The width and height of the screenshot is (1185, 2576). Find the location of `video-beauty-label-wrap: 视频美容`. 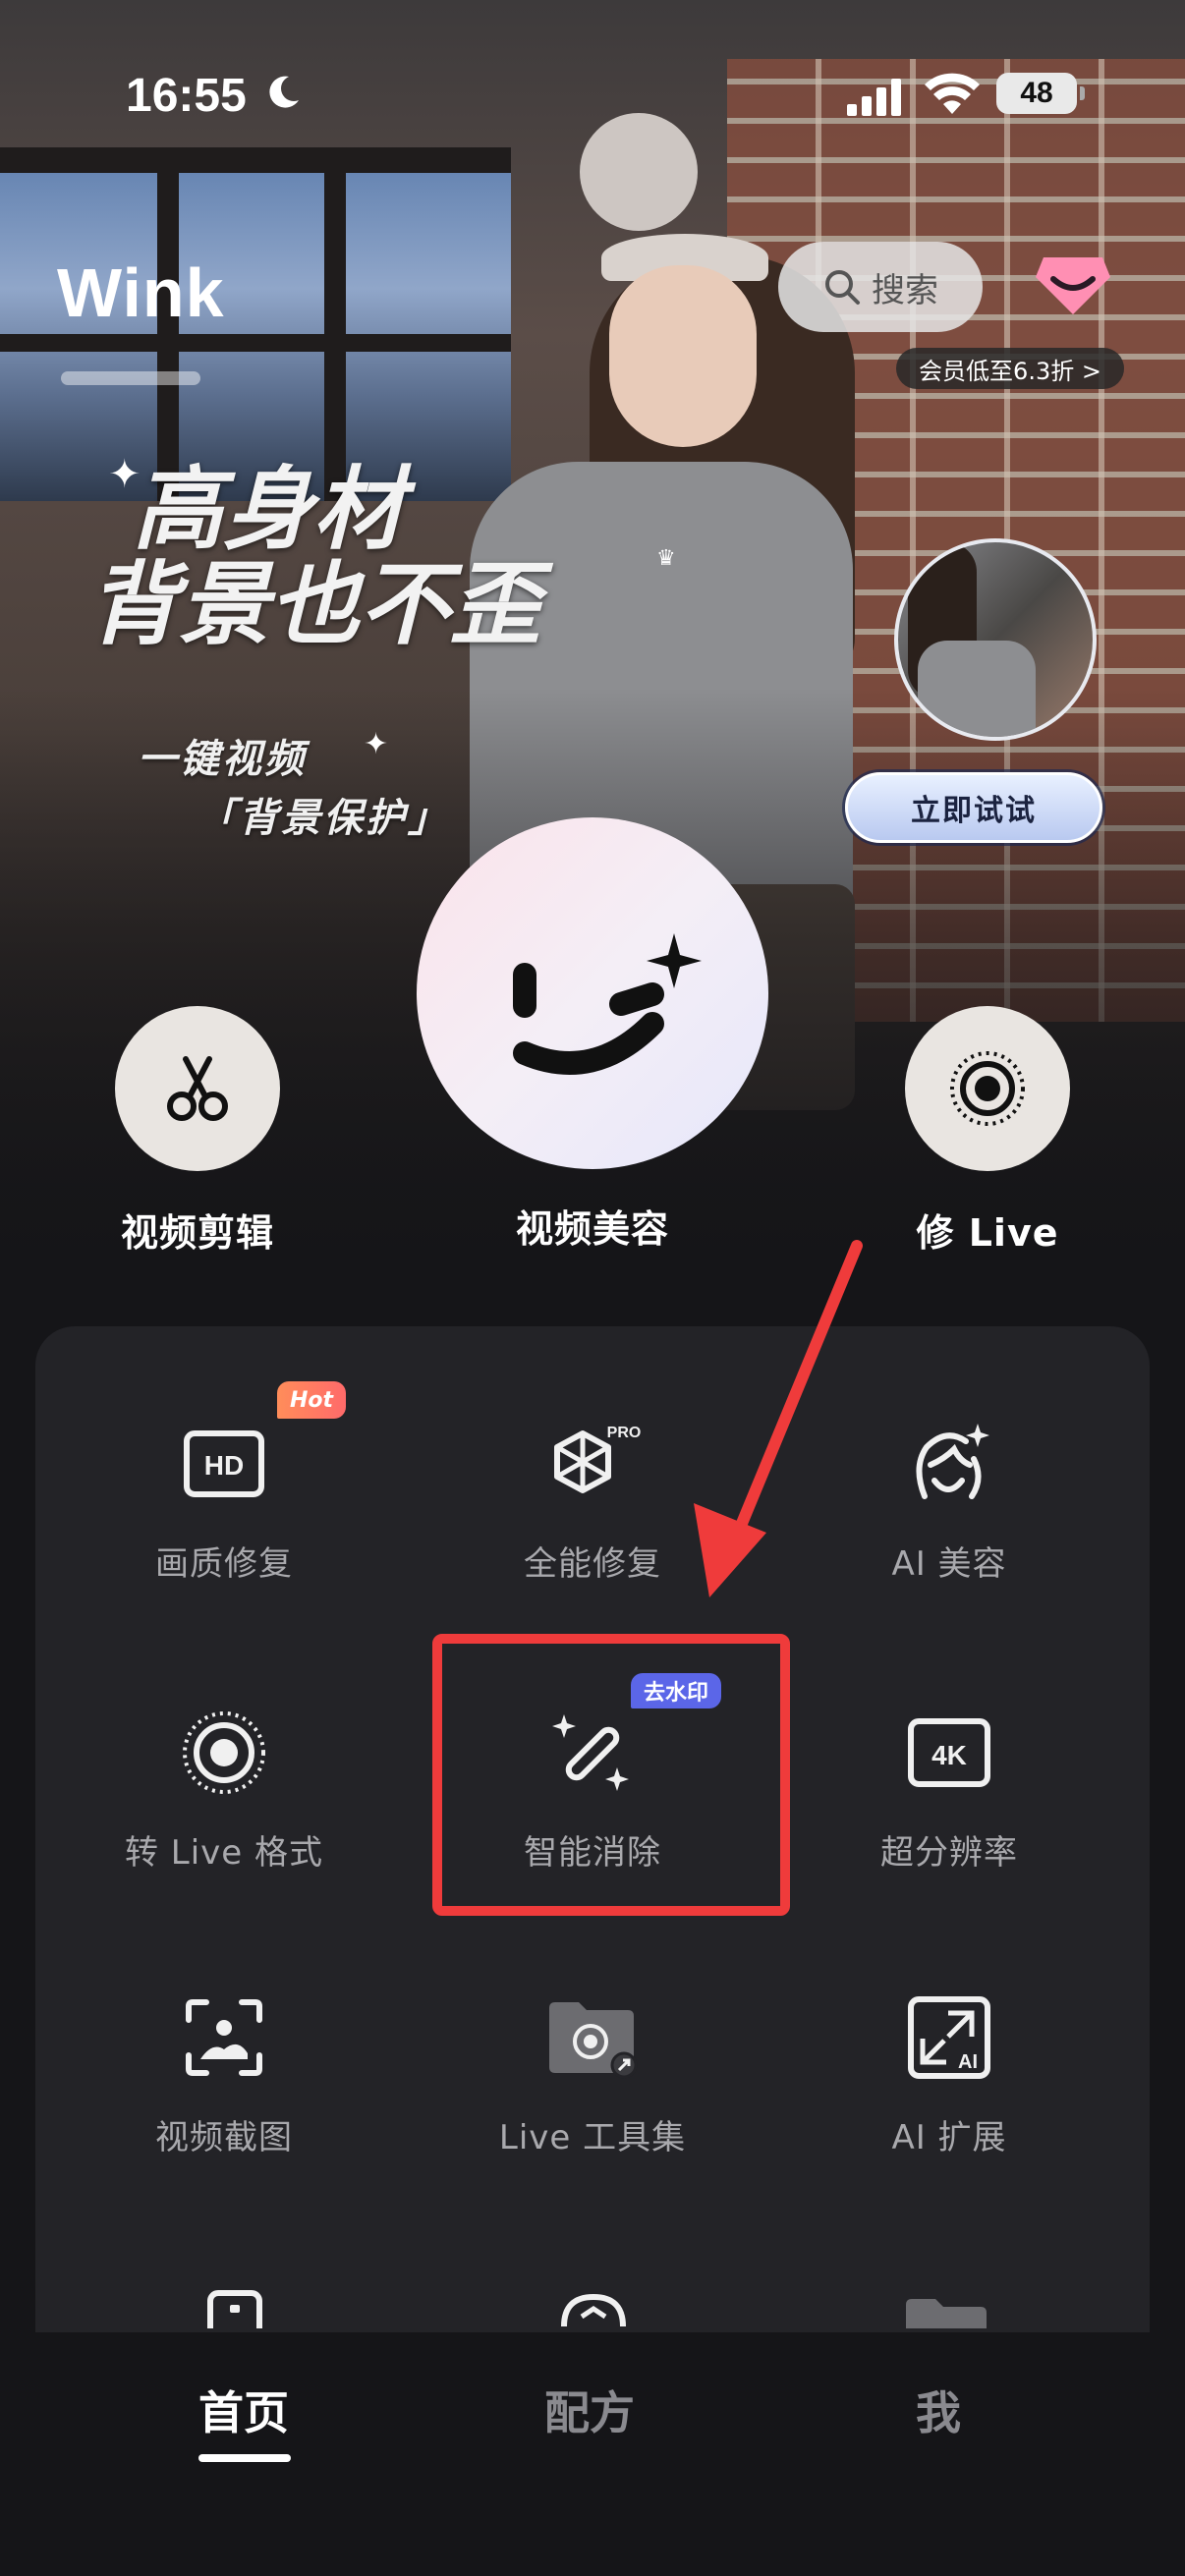

video-beauty-label-wrap: 视频美容 is located at coordinates (592, 1226).